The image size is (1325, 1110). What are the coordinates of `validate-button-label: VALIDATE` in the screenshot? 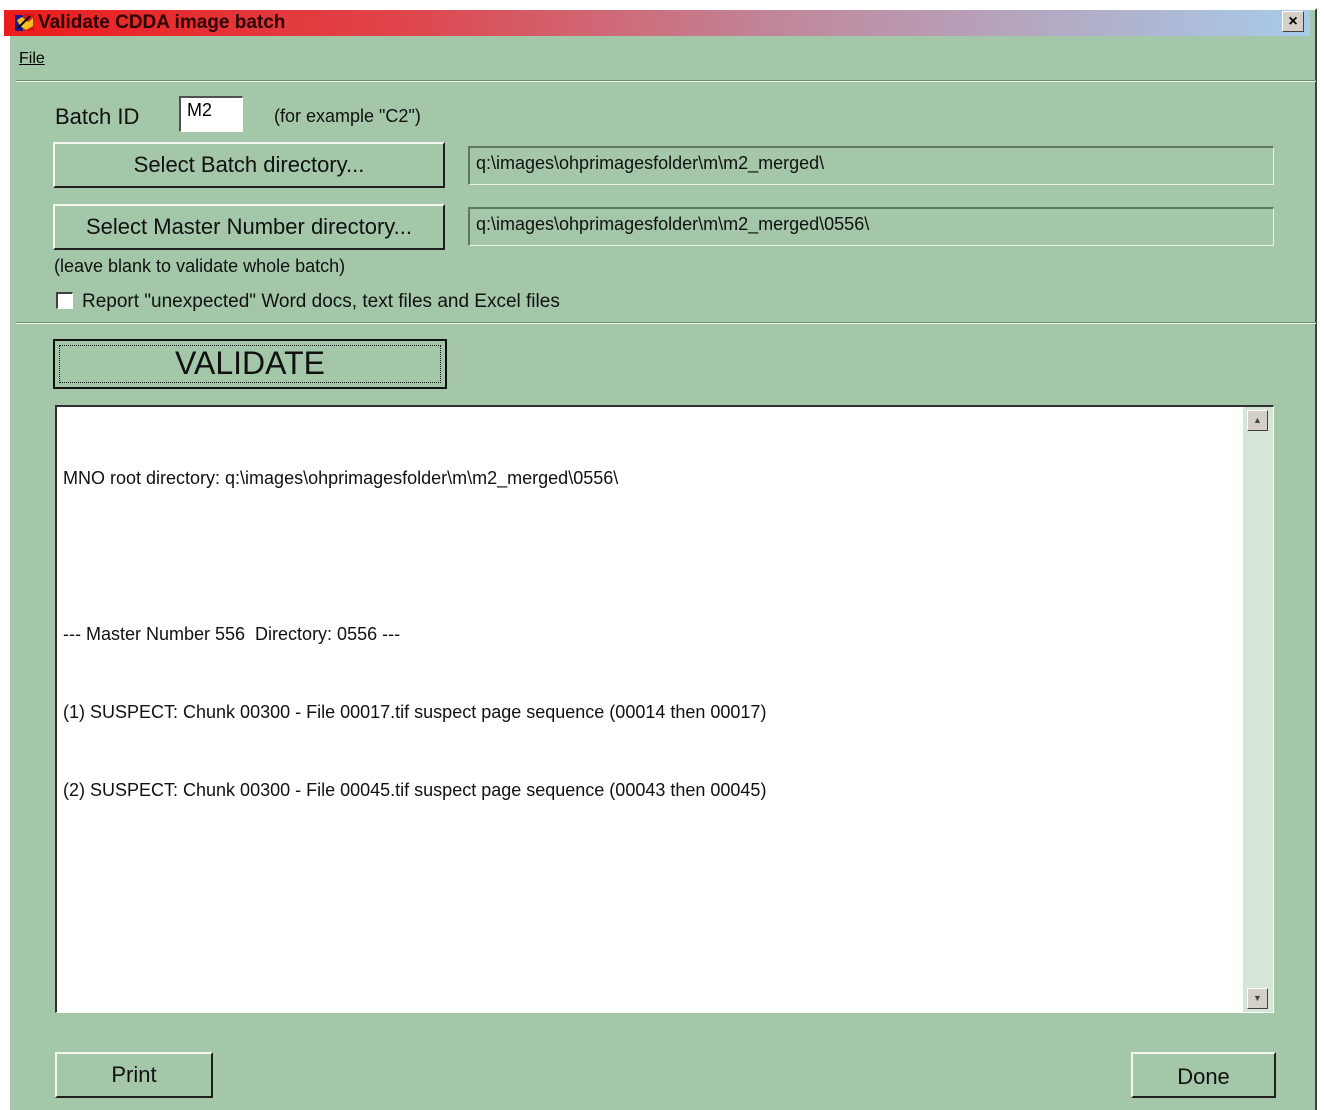 It's located at (250, 363).